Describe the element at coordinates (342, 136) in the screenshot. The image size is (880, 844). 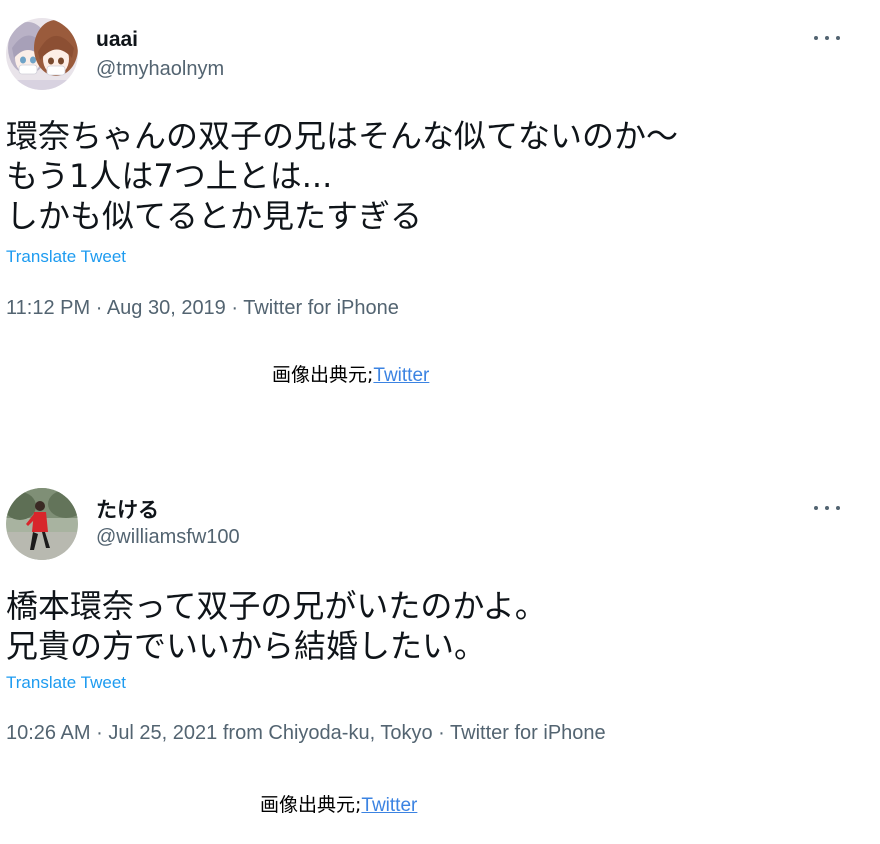
I see `tweet-text-line: 環奈ちゃんの双子の兄はそんな似てないのか〜` at that location.